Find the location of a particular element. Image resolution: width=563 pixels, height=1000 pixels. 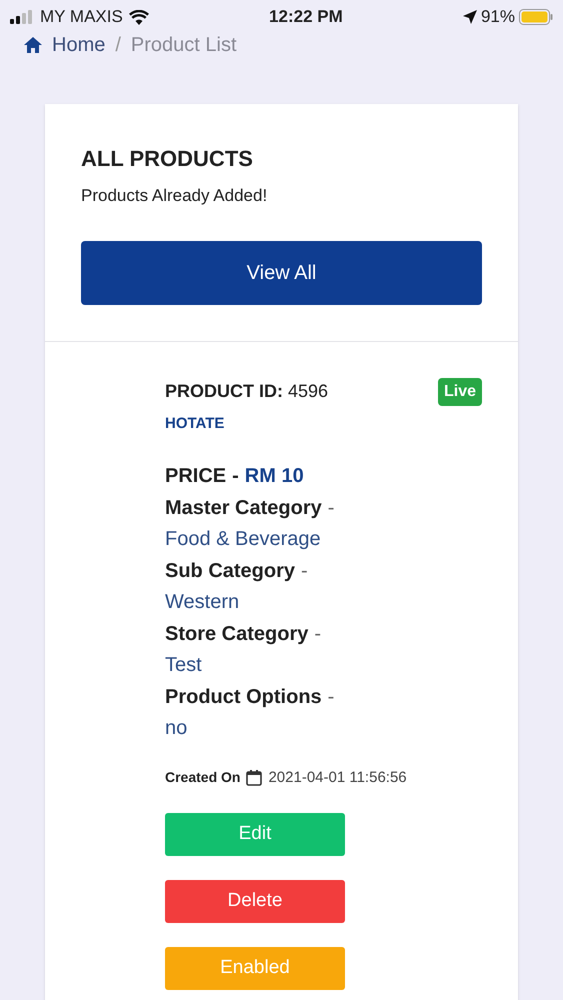

location-arrow-icon is located at coordinates (469, 17).